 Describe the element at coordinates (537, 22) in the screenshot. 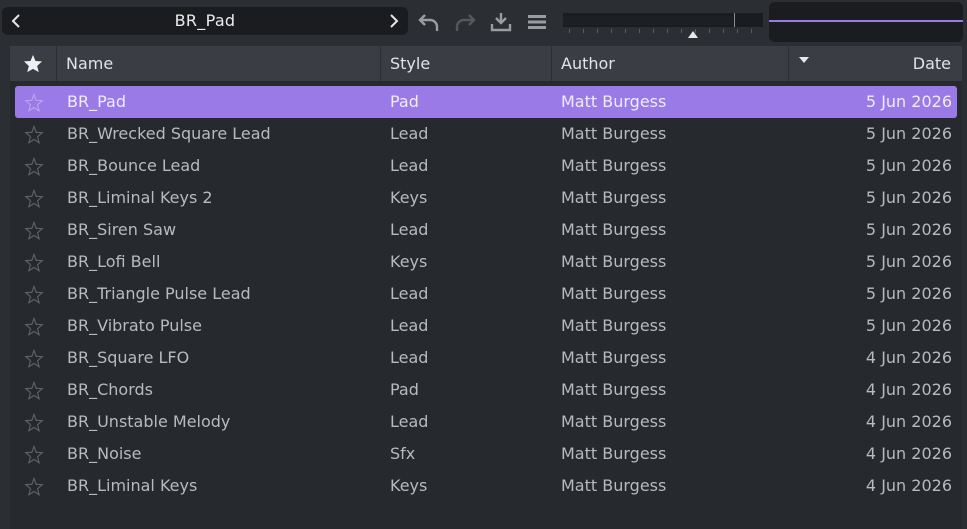

I see `menu-icon` at that location.